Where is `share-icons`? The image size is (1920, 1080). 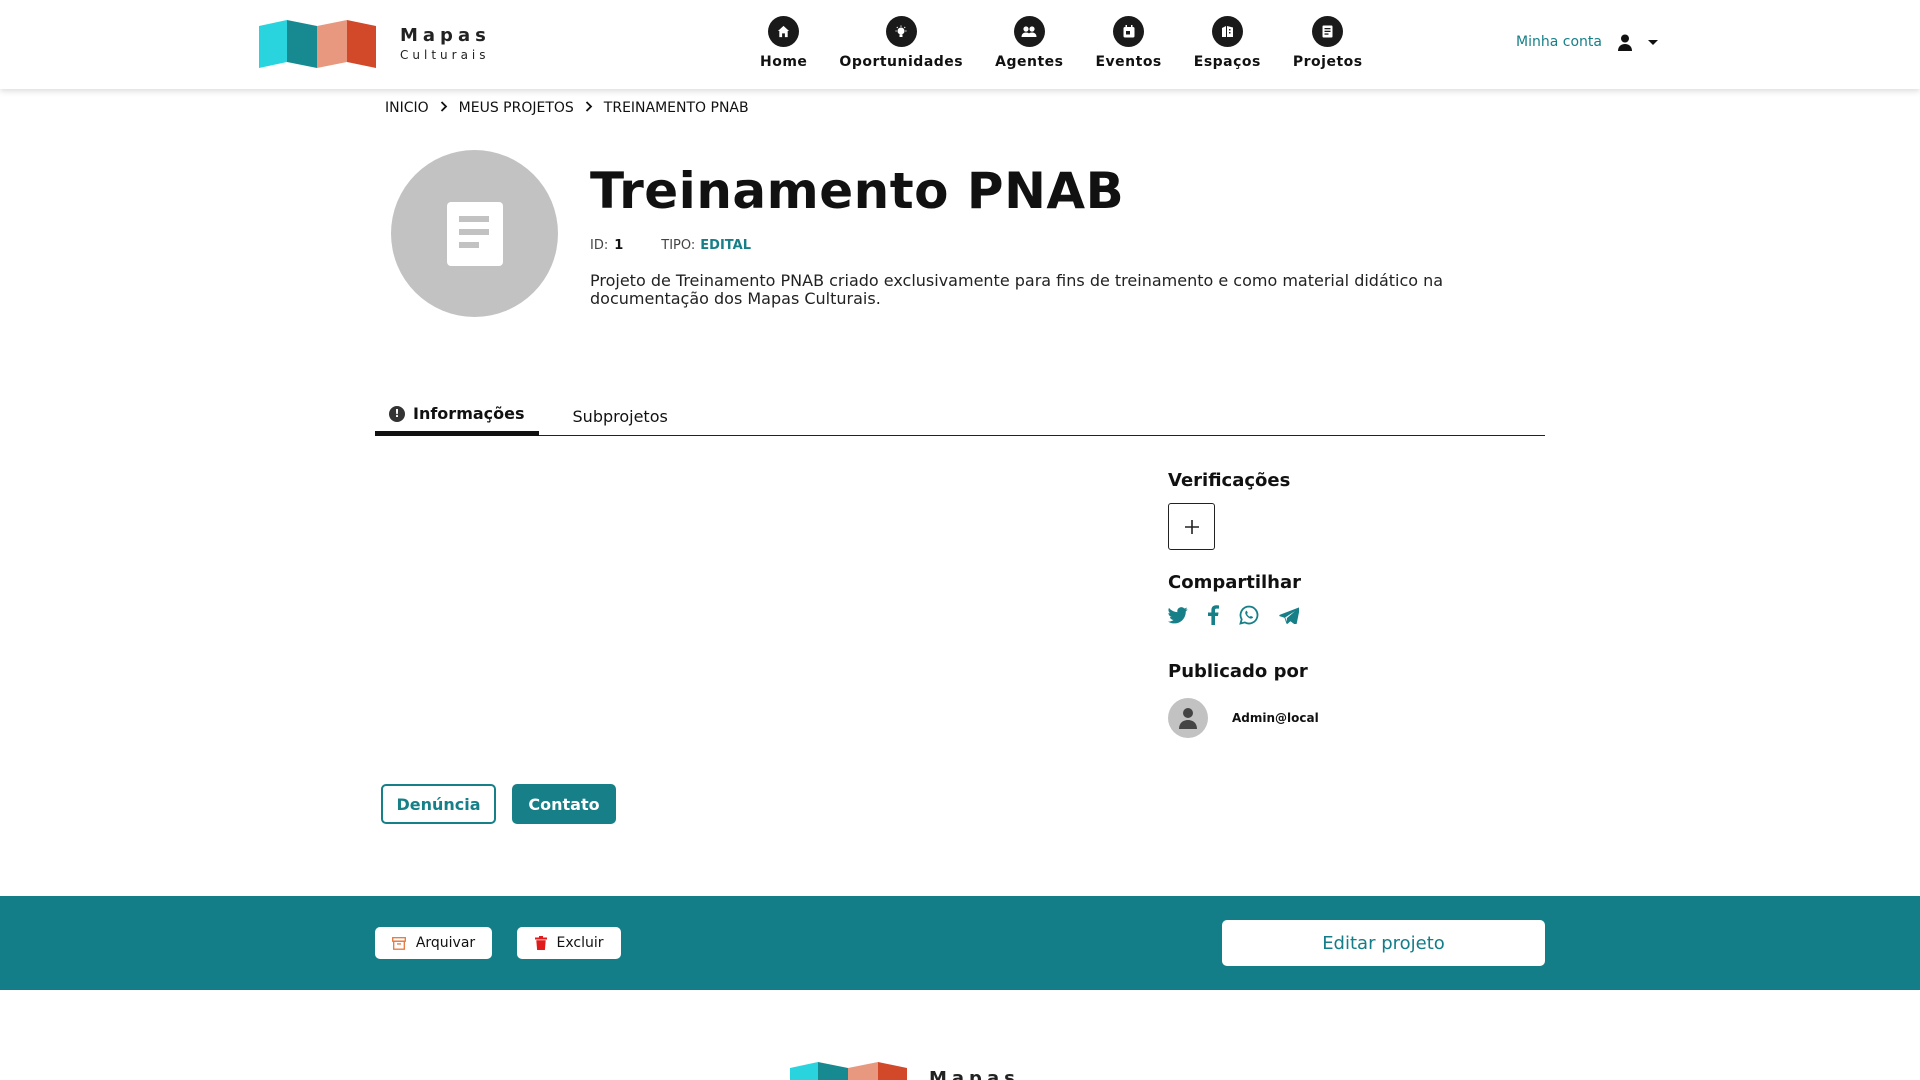 share-icons is located at coordinates (1243, 615).